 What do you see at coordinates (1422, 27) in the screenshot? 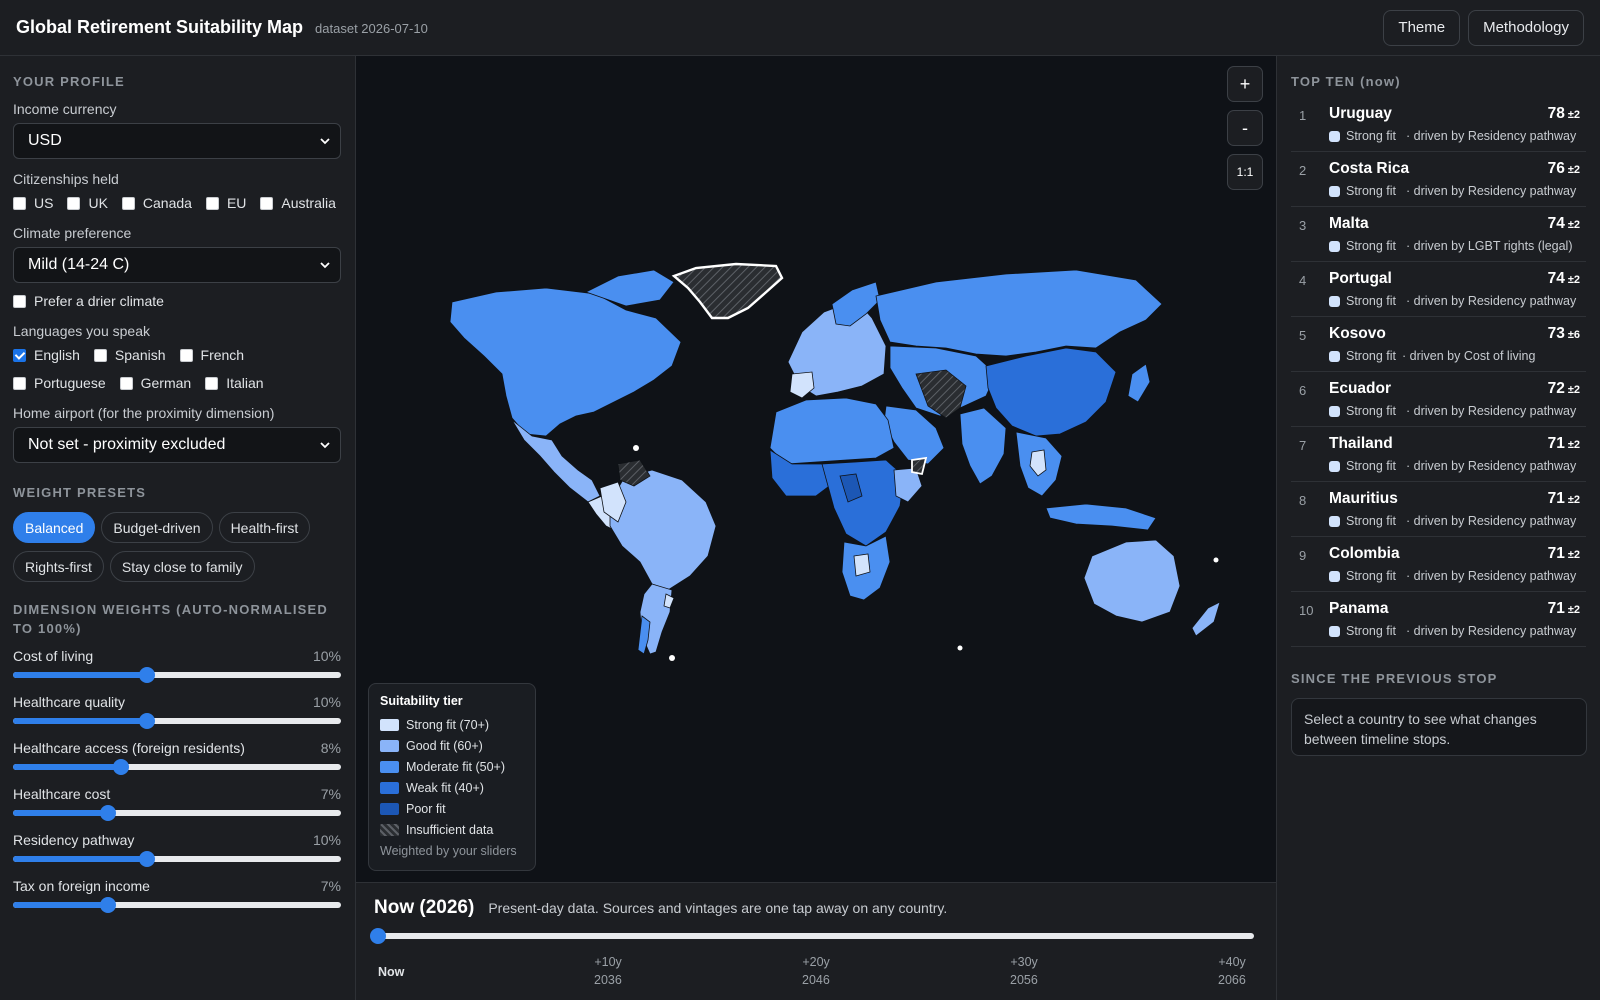
I see `theme-button: Theme` at bounding box center [1422, 27].